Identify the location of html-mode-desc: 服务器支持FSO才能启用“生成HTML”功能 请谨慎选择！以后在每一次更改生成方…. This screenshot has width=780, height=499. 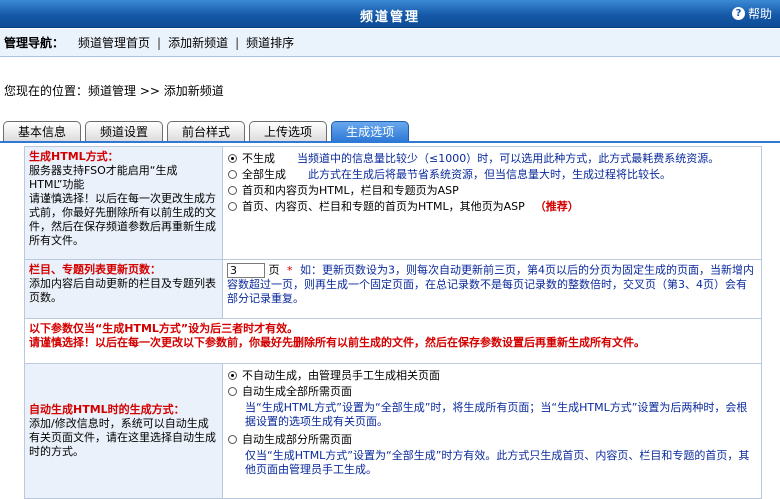
(122, 205).